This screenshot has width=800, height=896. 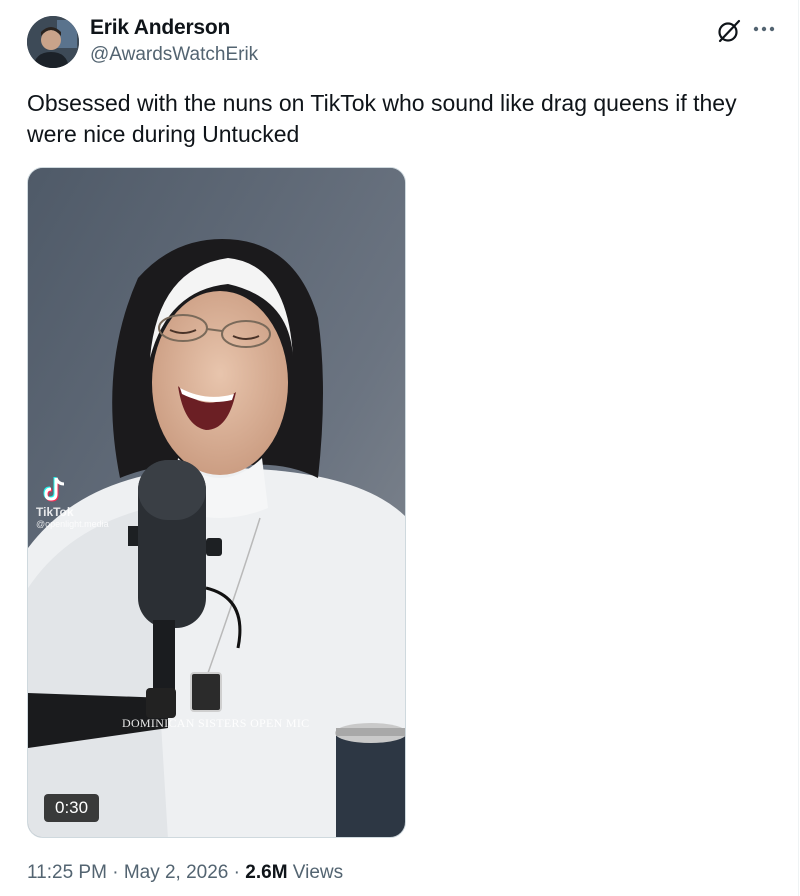 I want to click on author-name: Erik Anderson, so click(x=160, y=28).